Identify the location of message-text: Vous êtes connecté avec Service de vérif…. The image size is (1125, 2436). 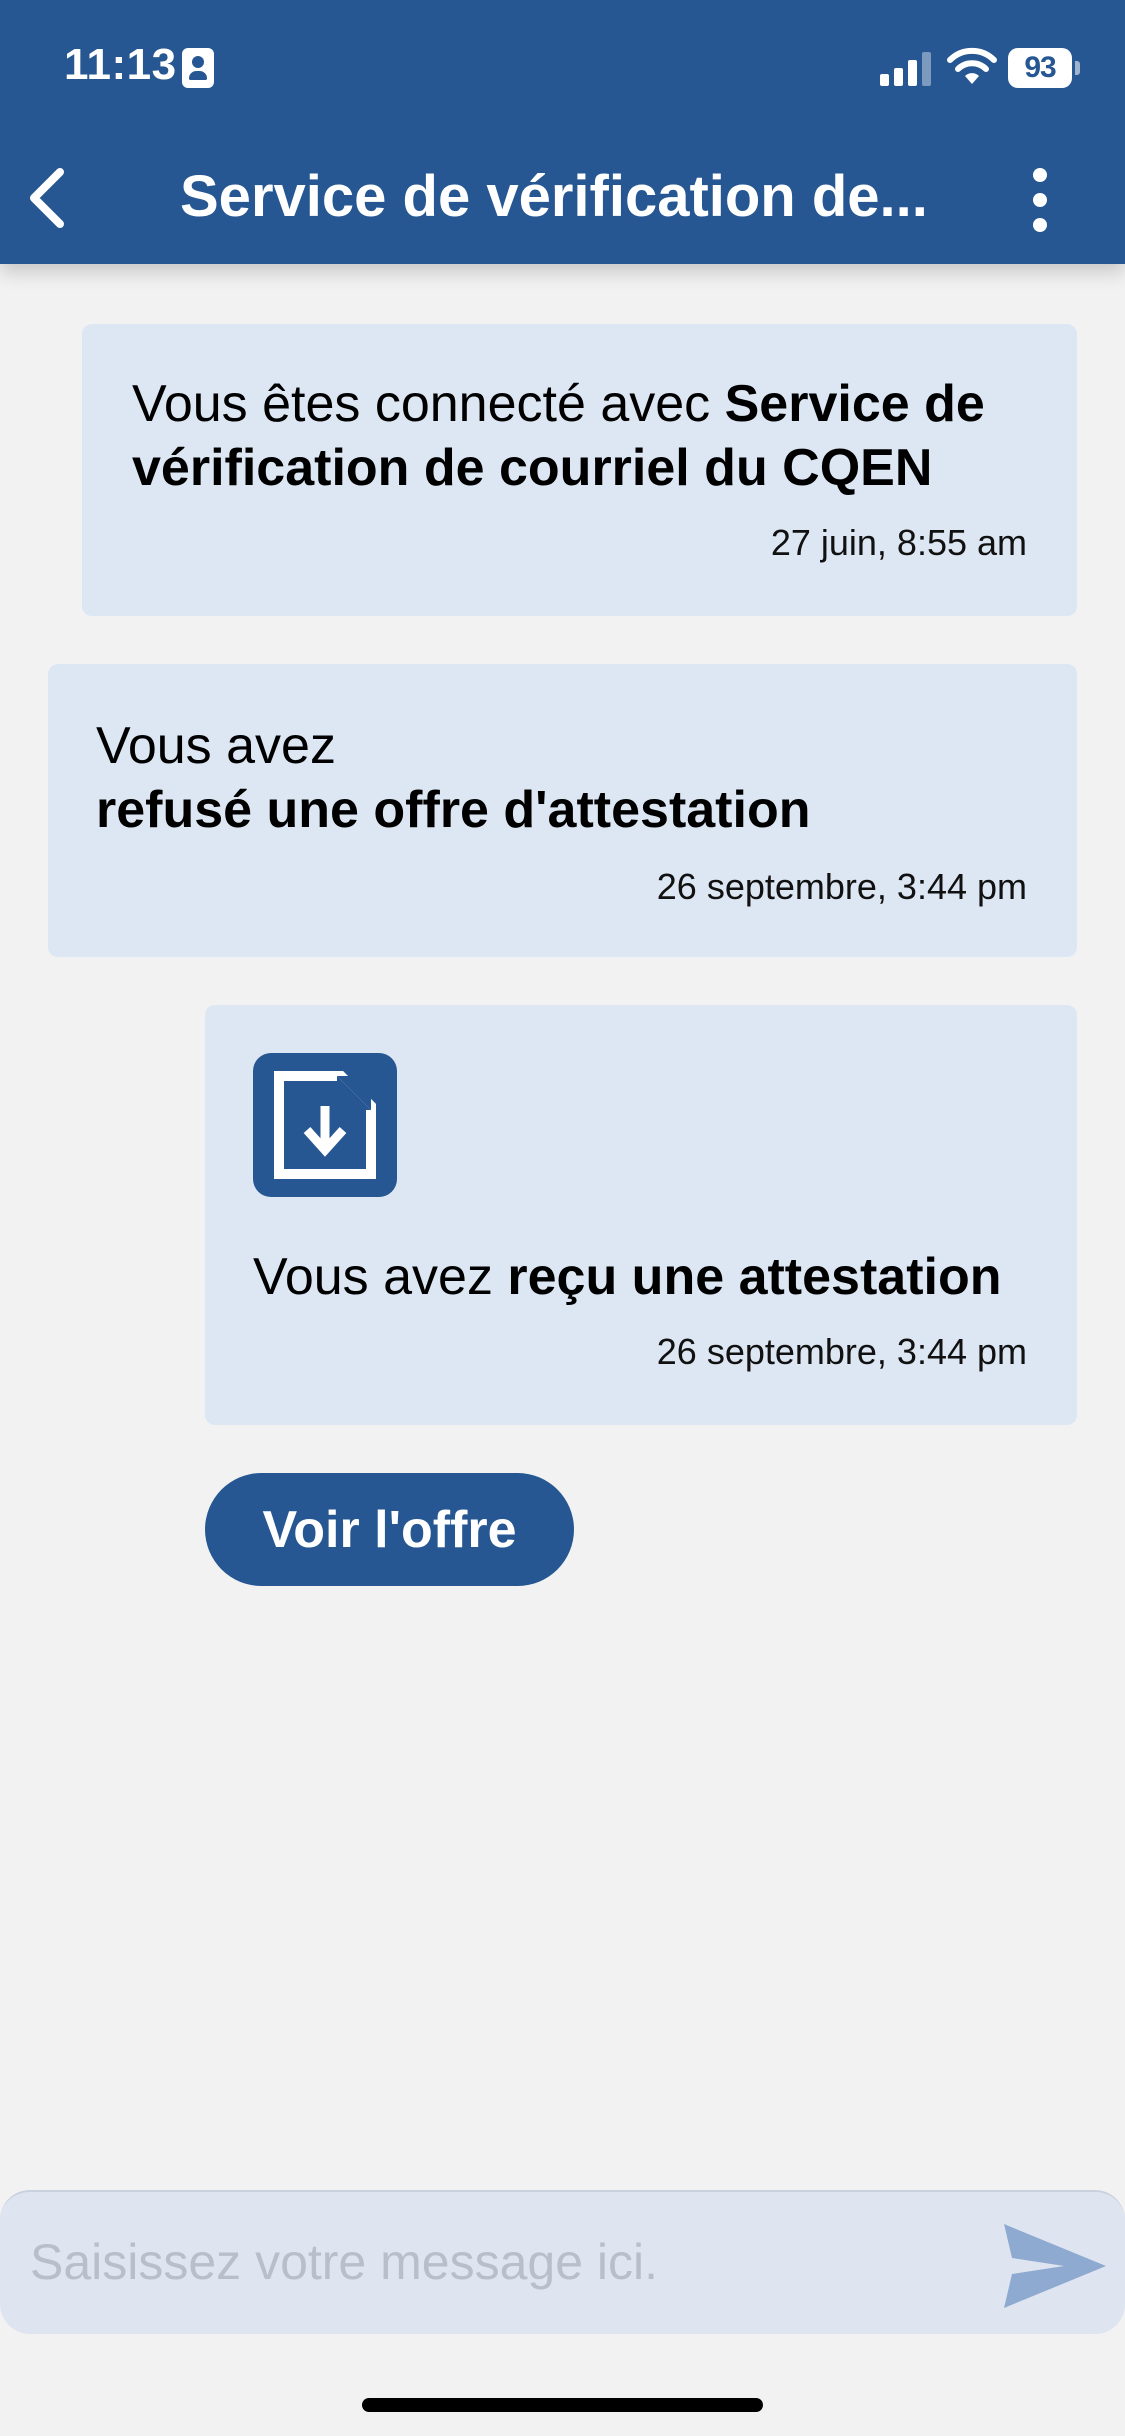
(558, 436).